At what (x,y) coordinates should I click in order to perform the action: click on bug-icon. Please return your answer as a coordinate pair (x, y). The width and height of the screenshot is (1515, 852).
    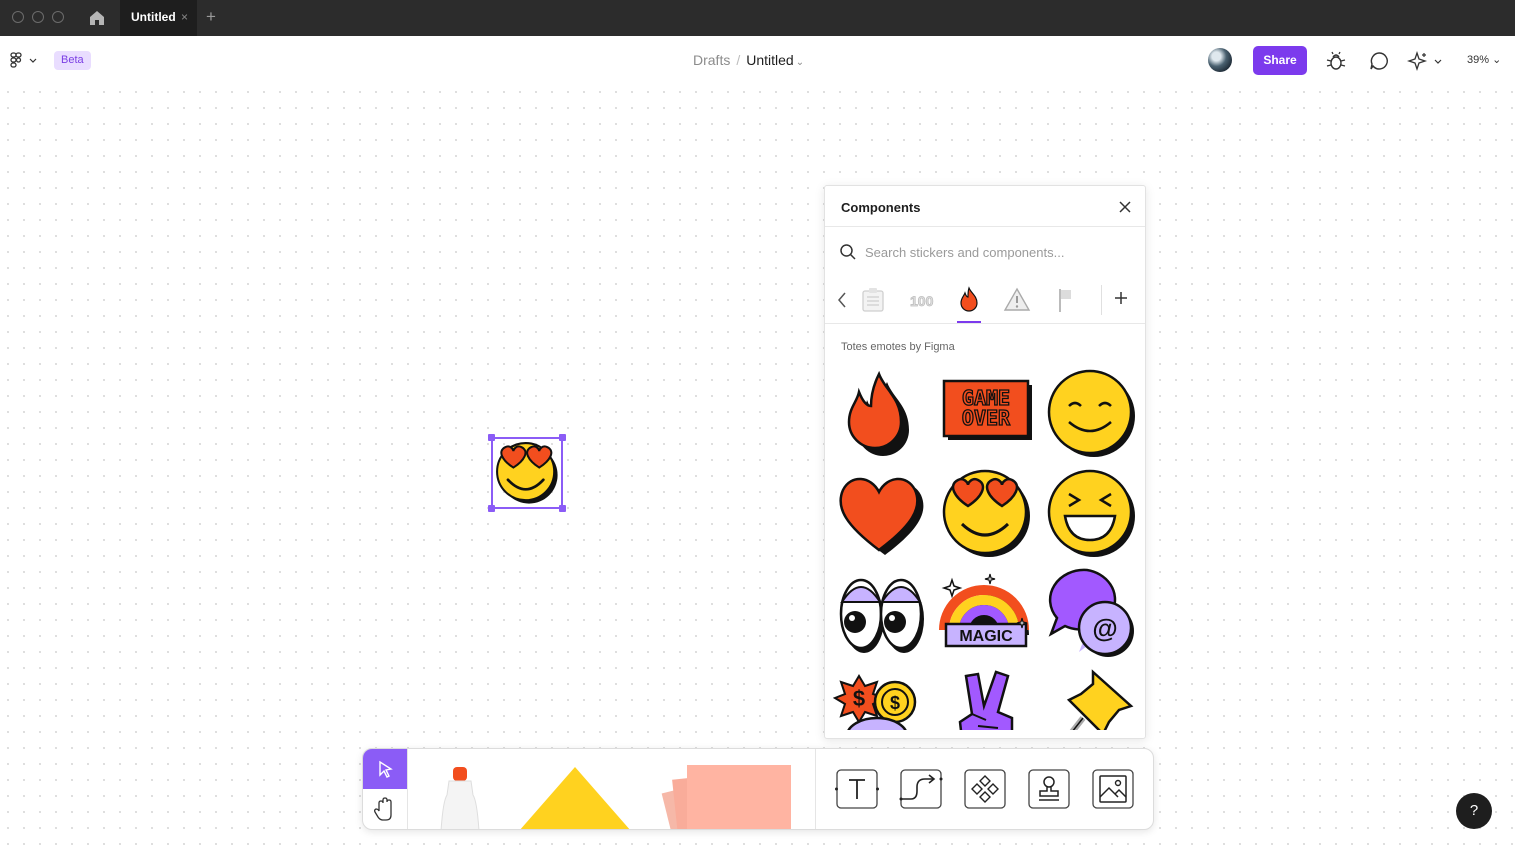
    Looking at the image, I should click on (1336, 61).